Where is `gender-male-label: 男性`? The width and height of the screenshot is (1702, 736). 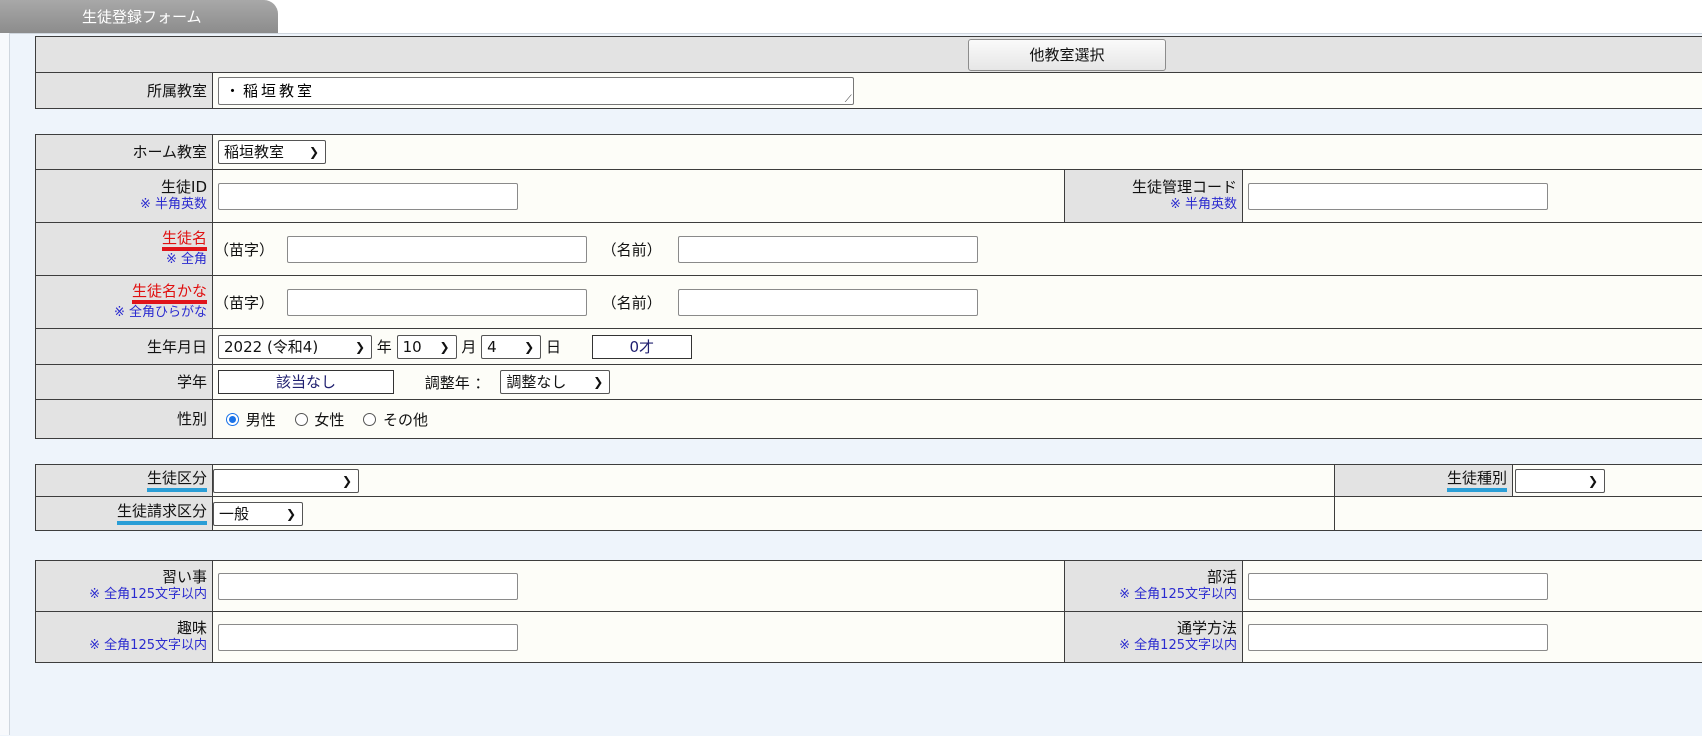 gender-male-label: 男性 is located at coordinates (261, 419).